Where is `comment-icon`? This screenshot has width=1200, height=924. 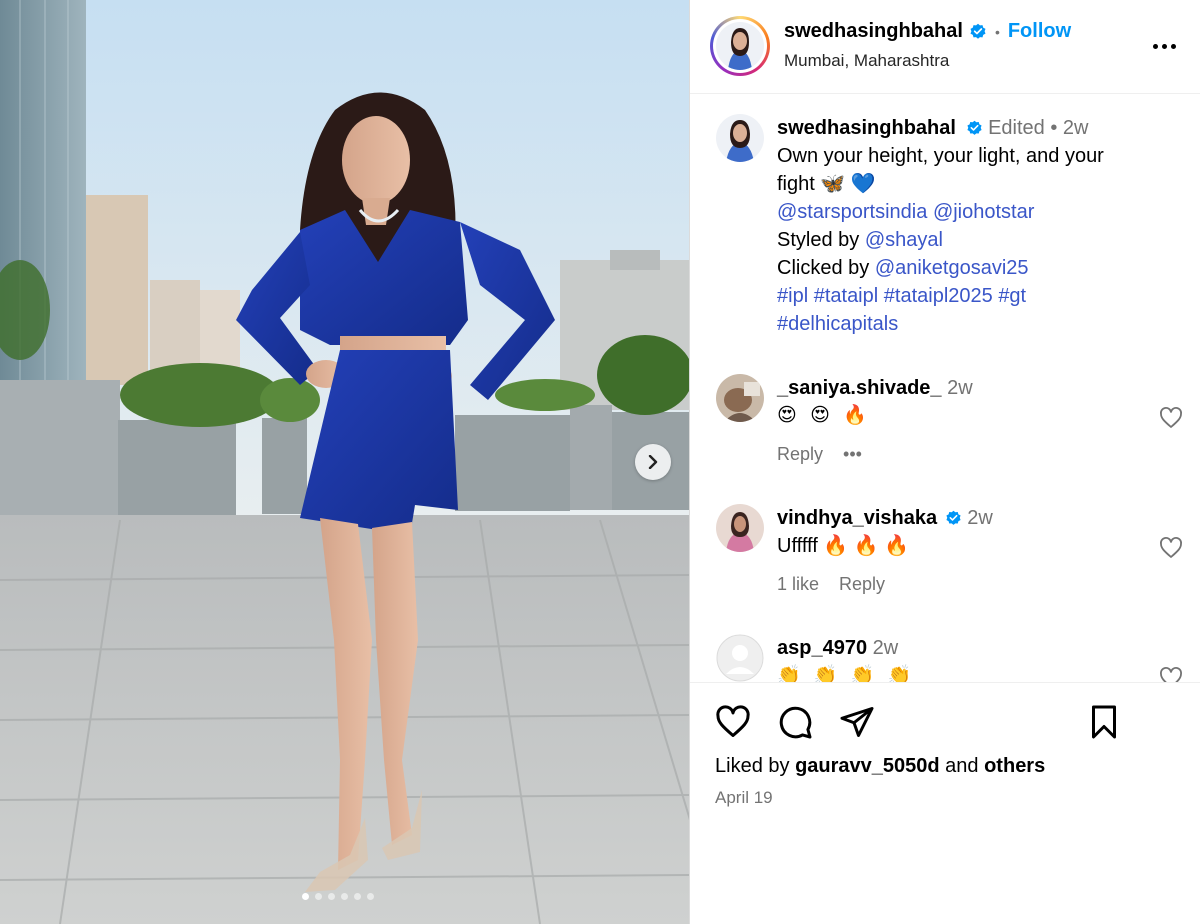
comment-icon is located at coordinates (795, 722).